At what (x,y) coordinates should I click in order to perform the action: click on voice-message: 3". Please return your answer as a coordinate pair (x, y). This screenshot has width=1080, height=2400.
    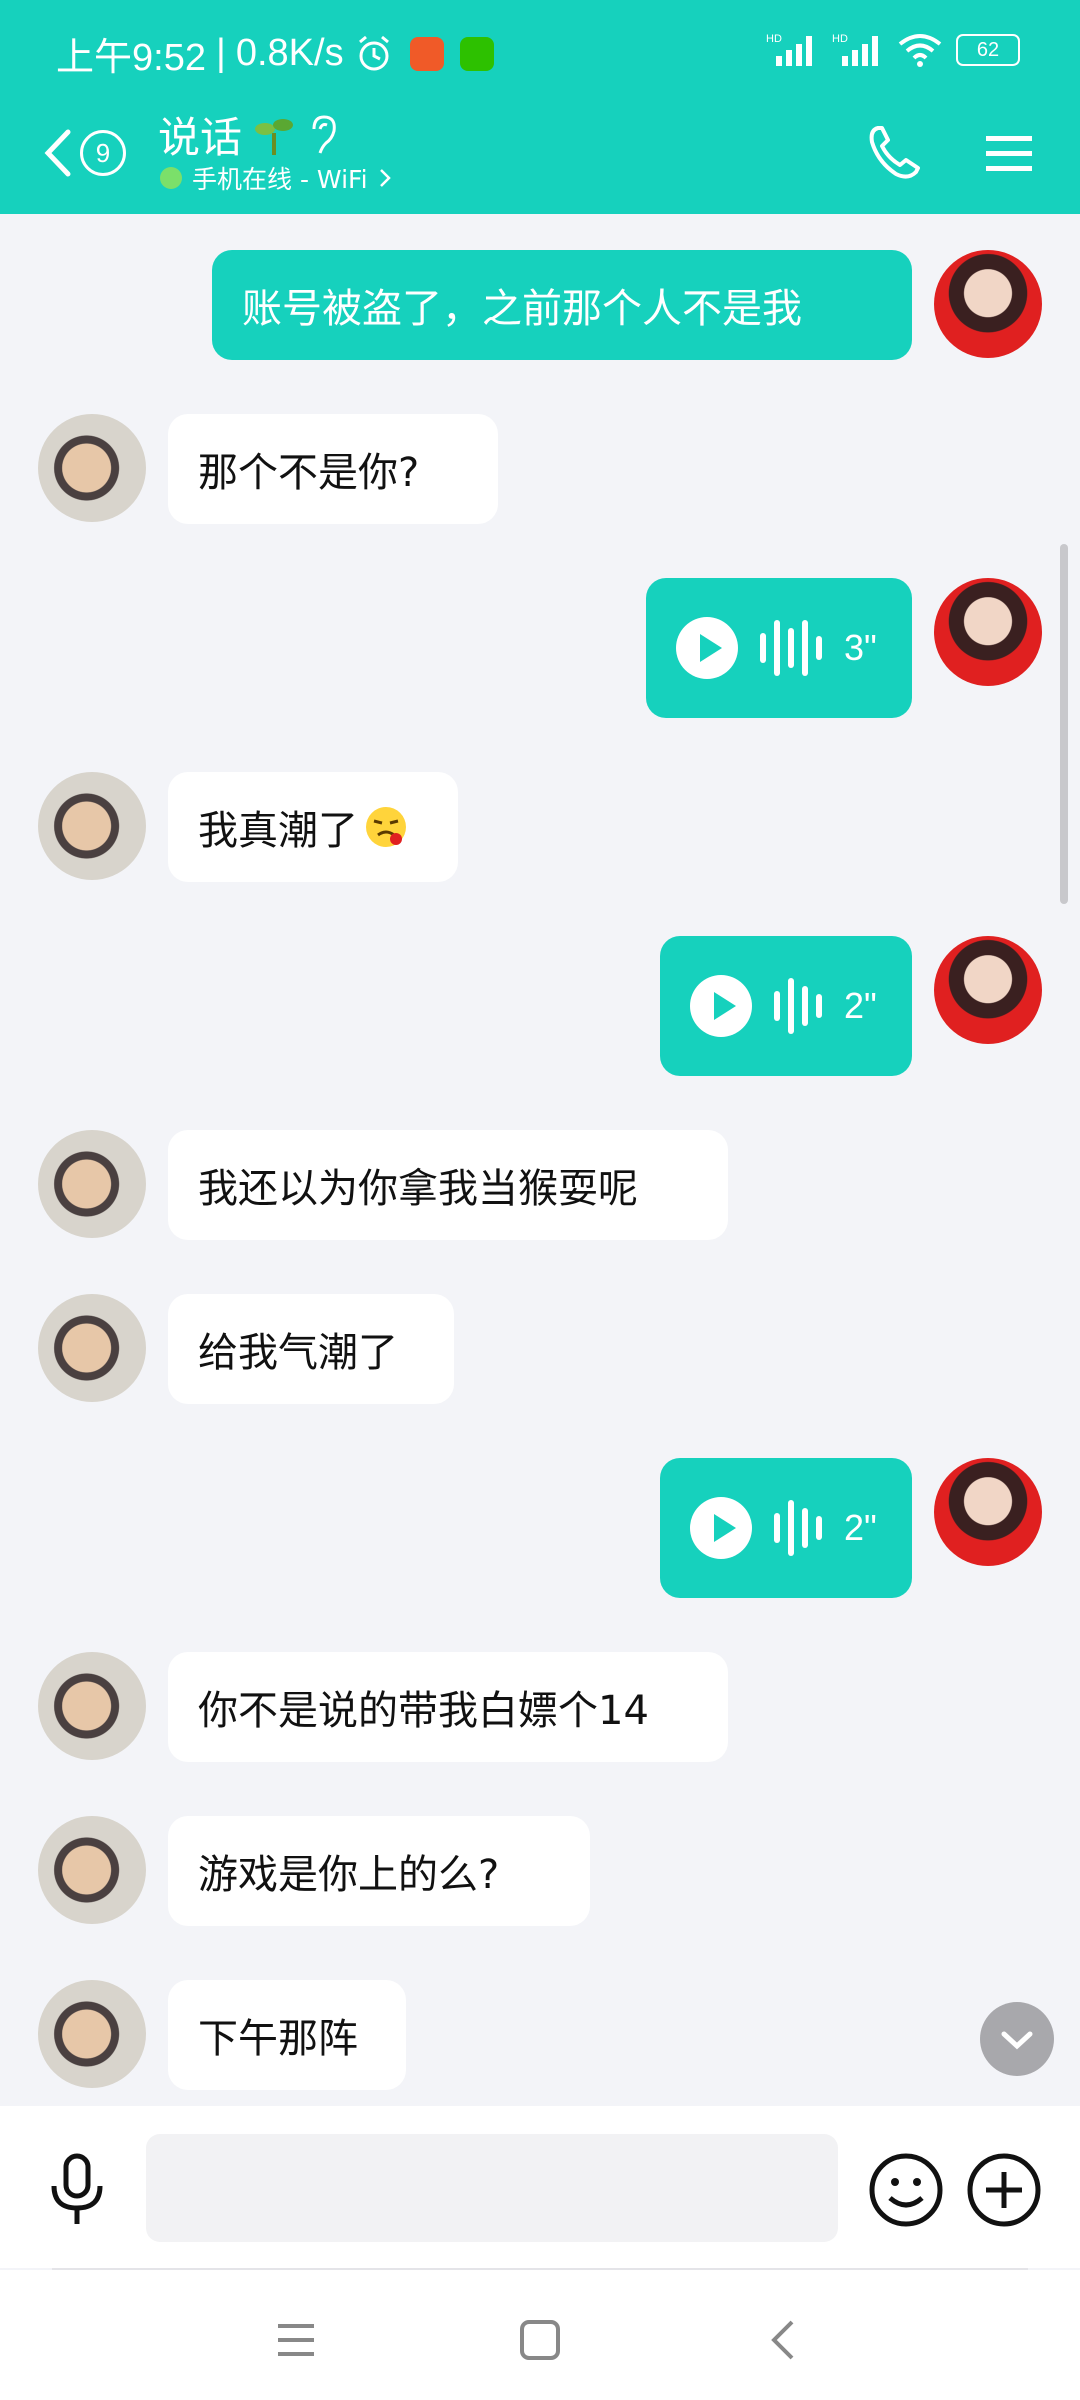
    Looking at the image, I should click on (779, 648).